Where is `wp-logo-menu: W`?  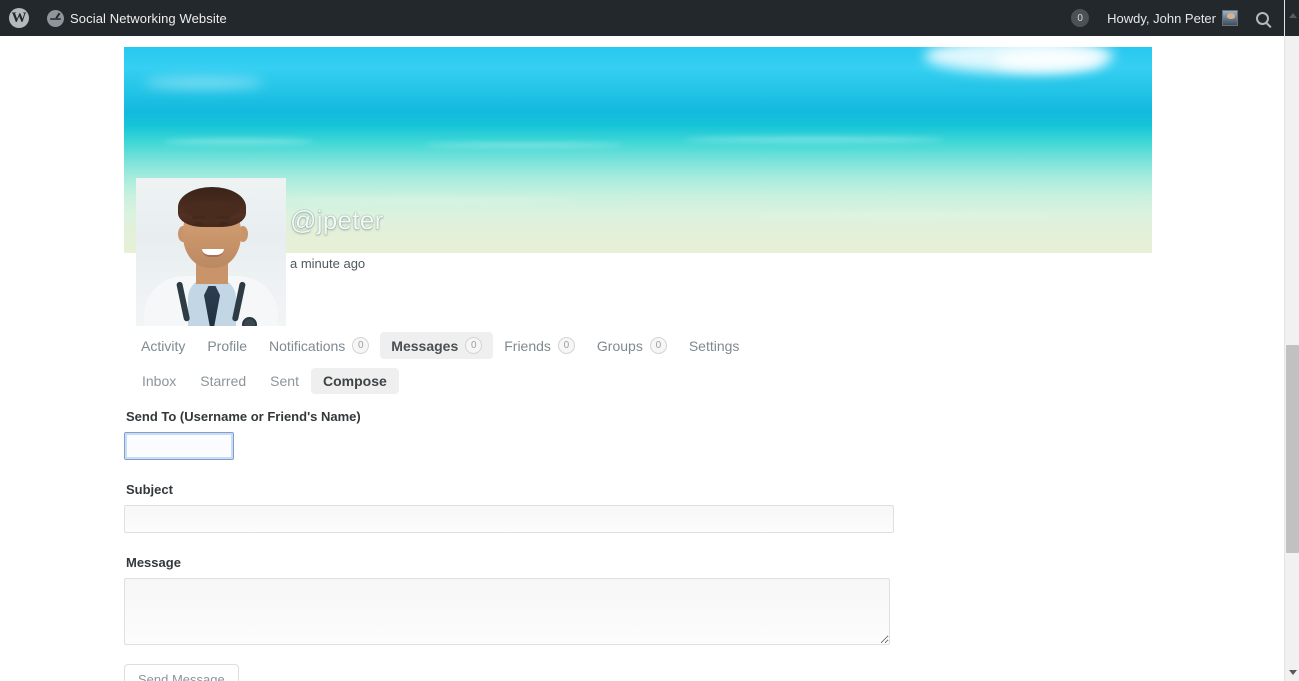
wp-logo-menu: W is located at coordinates (19, 18).